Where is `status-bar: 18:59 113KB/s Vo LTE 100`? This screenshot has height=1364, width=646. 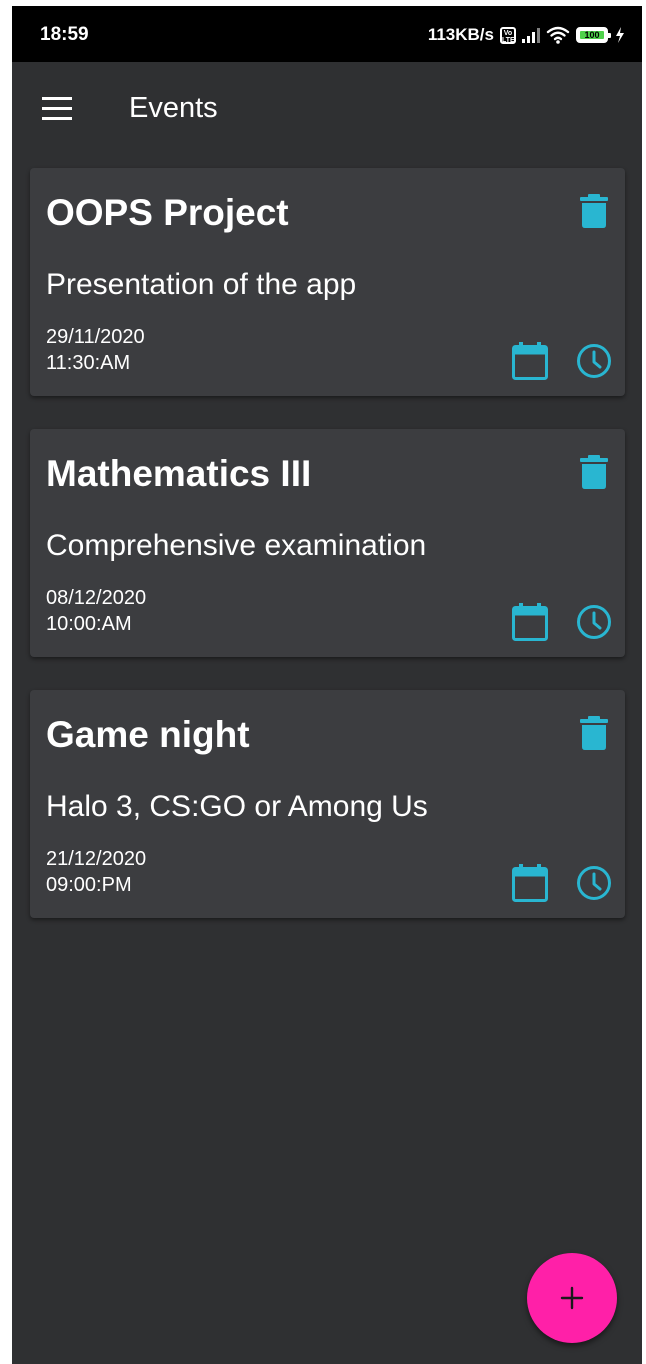 status-bar: 18:59 113KB/s Vo LTE 100 is located at coordinates (327, 34).